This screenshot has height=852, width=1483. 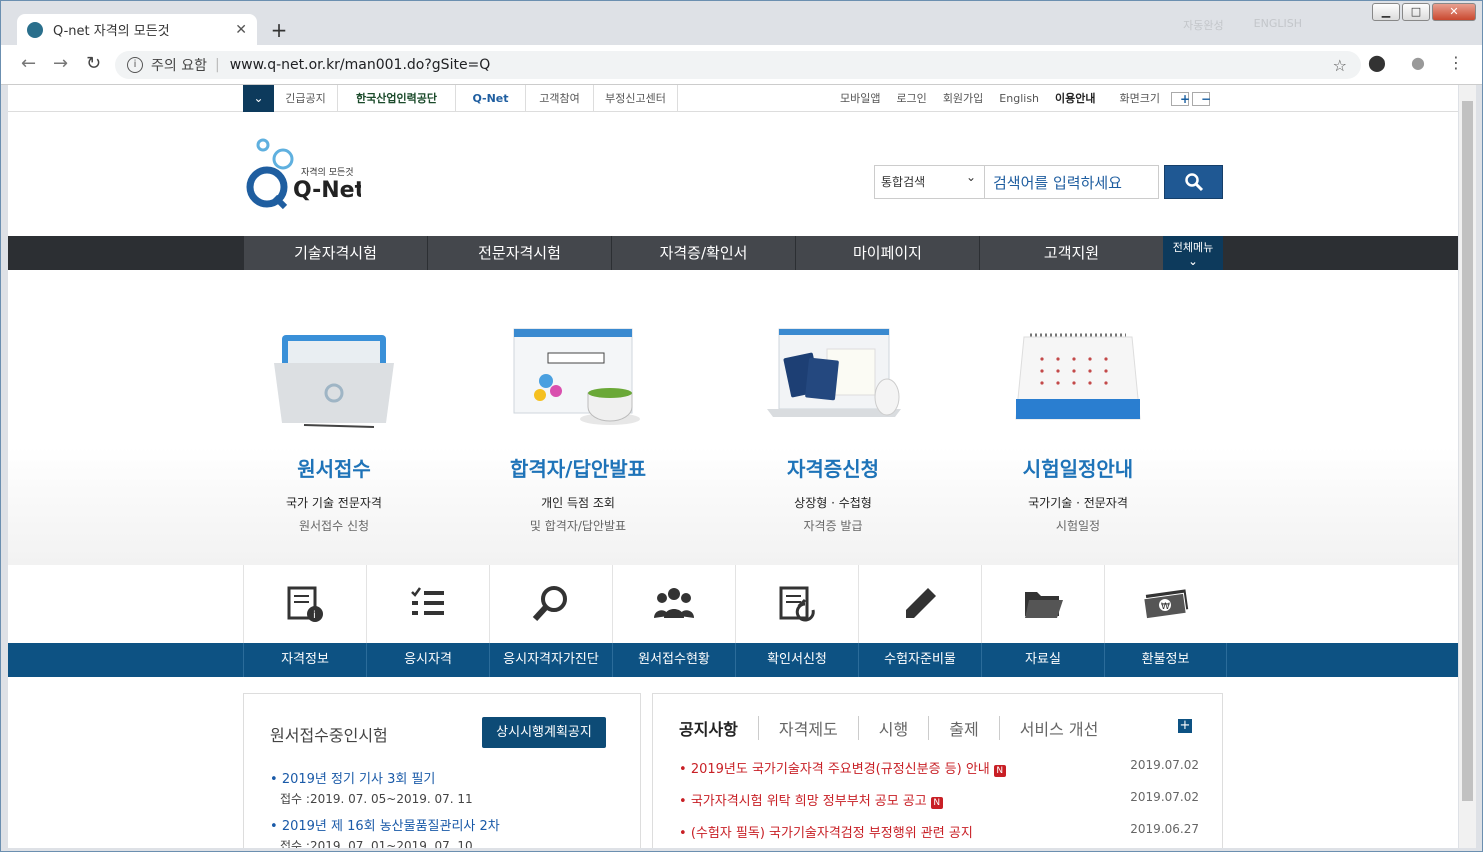 I want to click on qnet-logo-link: Q-Net, so click(x=491, y=98).